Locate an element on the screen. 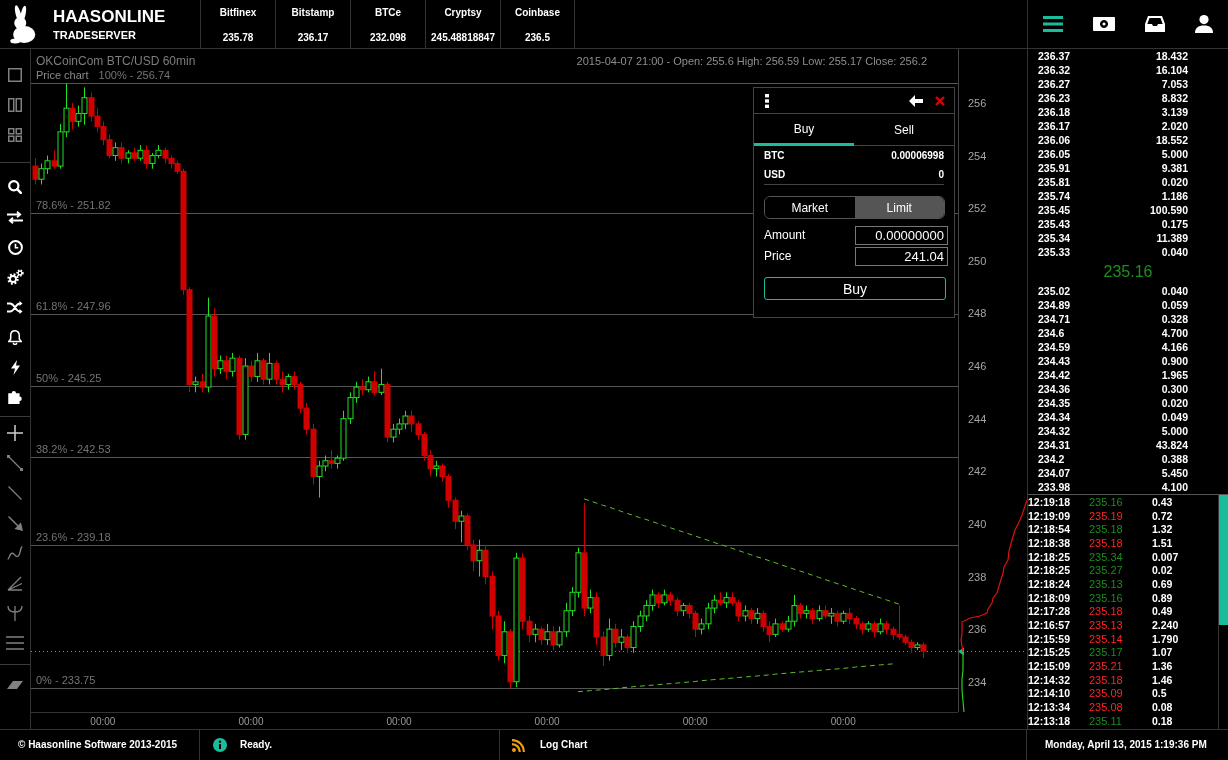  ask-price: 235.81 is located at coordinates (1054, 182).